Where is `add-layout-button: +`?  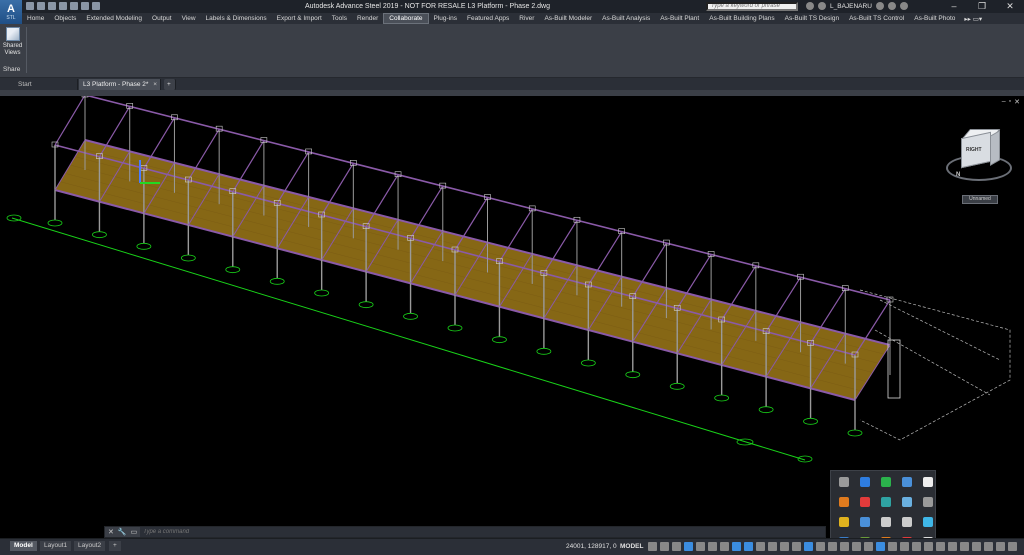
add-layout-button: + is located at coordinates (115, 546).